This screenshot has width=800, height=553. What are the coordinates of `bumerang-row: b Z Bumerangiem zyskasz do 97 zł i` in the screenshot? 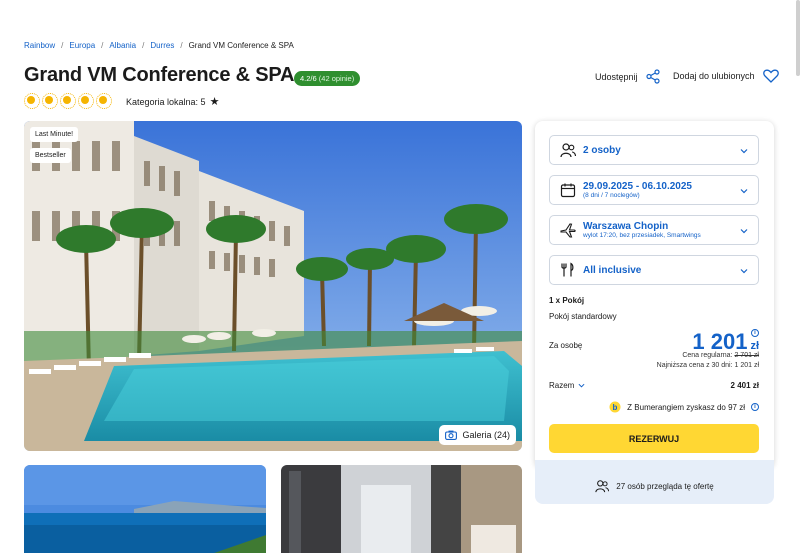 It's located at (654, 407).